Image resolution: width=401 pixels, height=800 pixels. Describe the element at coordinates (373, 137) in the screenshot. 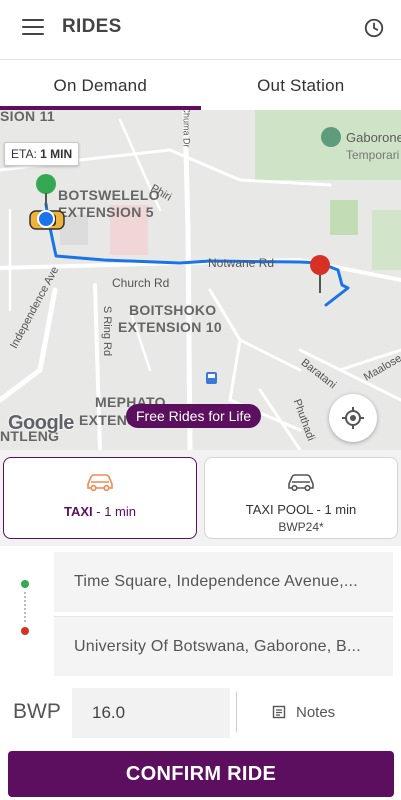

I see `map-poi-label: Gaborone` at that location.